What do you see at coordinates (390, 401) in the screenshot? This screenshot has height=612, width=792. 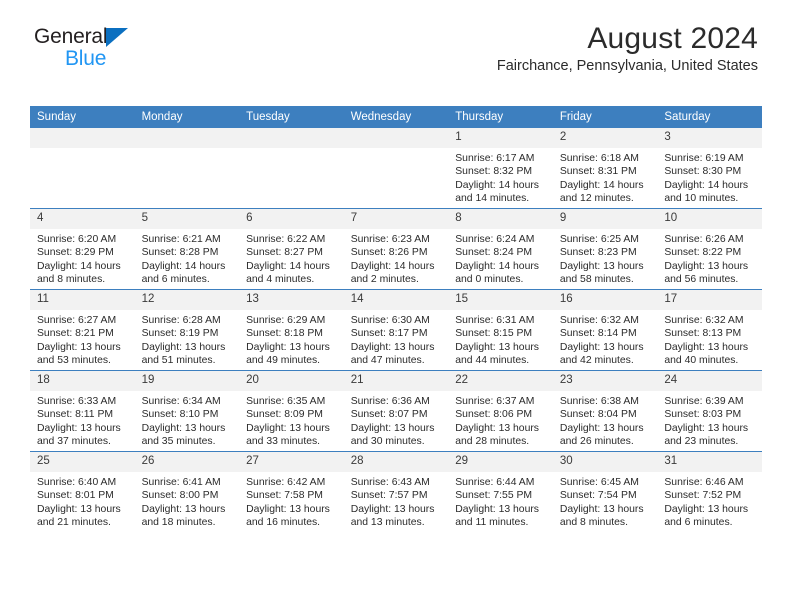 I see `sunrise-text: Sunrise: 6:36 AM` at bounding box center [390, 401].